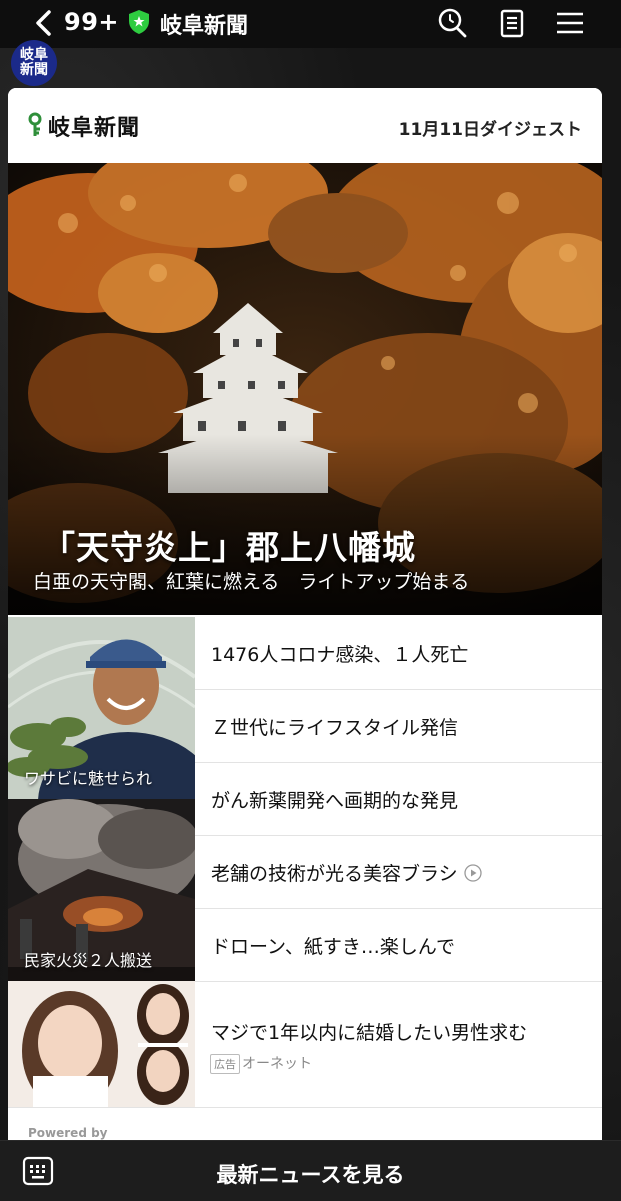  I want to click on headline-item: 1476人コロナ感染、１人死亡, so click(398, 653).